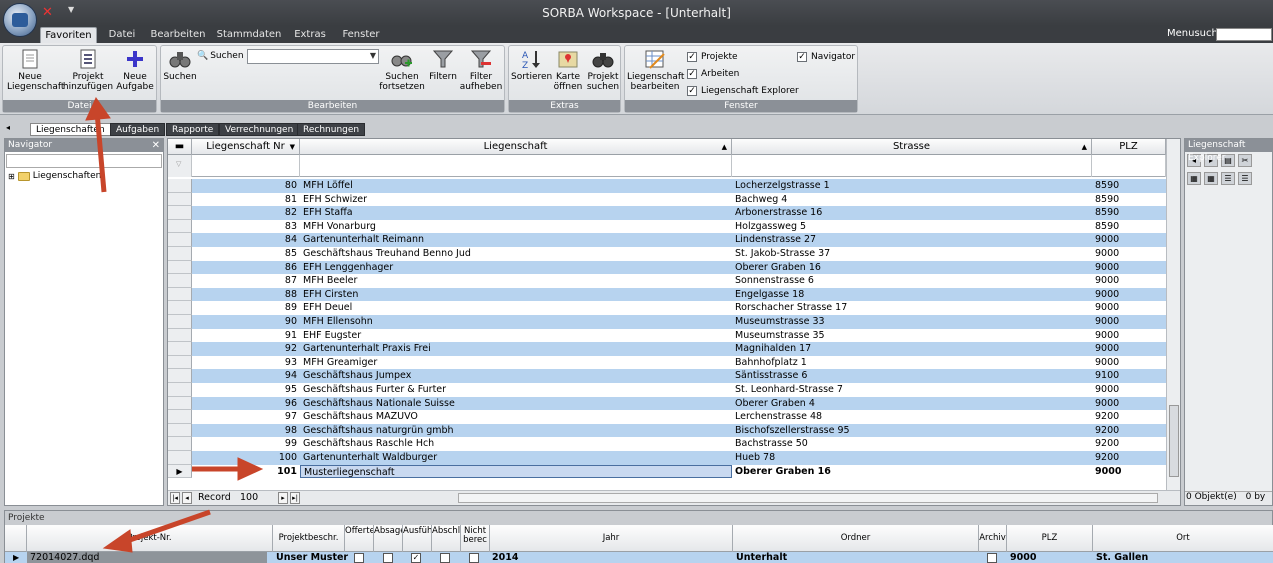  I want to click on table-row: 80 MFH Löffel Locherzelgstrasse 1 8590, so click(668, 186).